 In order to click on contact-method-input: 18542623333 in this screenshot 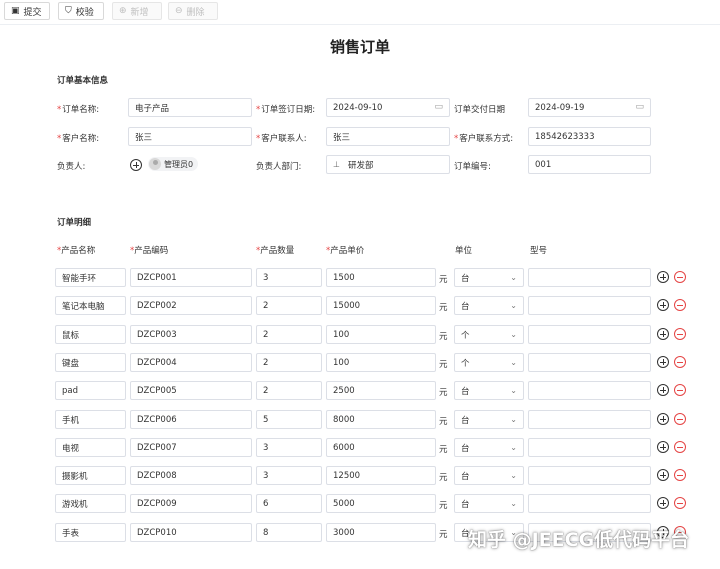, I will do `click(589, 136)`.